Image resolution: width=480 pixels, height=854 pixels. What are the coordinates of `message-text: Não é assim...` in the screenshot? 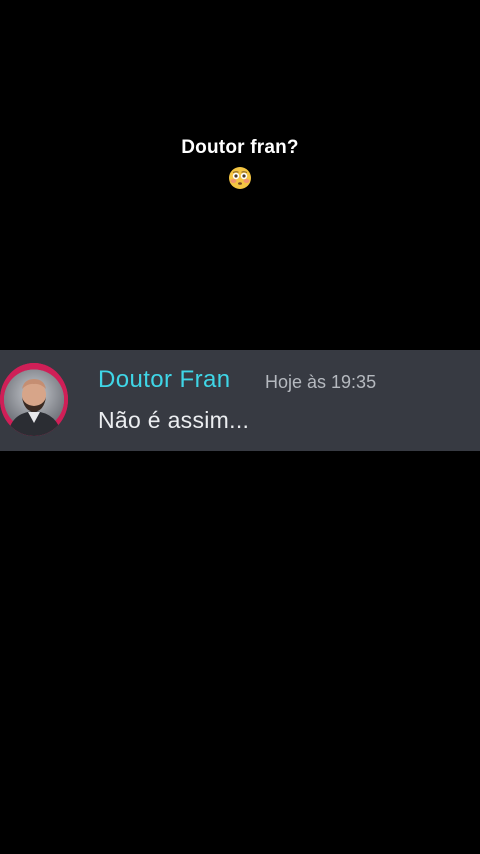 It's located at (174, 420).